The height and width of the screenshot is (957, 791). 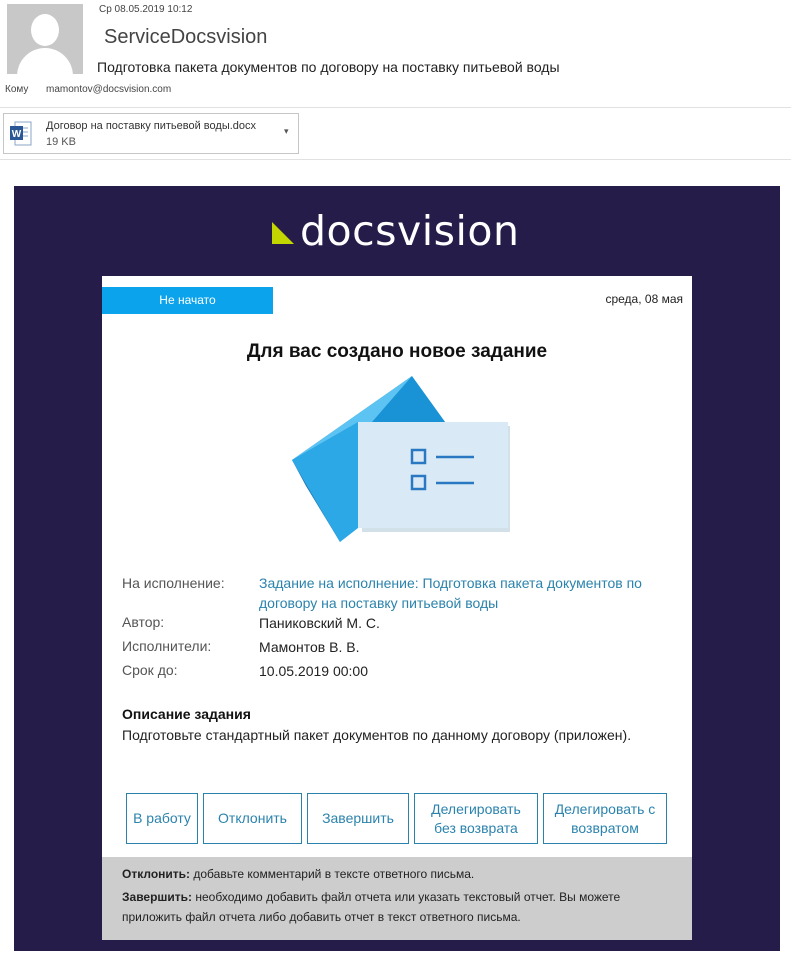 I want to click on sender-name: ServiceDocsvision, so click(x=185, y=37).